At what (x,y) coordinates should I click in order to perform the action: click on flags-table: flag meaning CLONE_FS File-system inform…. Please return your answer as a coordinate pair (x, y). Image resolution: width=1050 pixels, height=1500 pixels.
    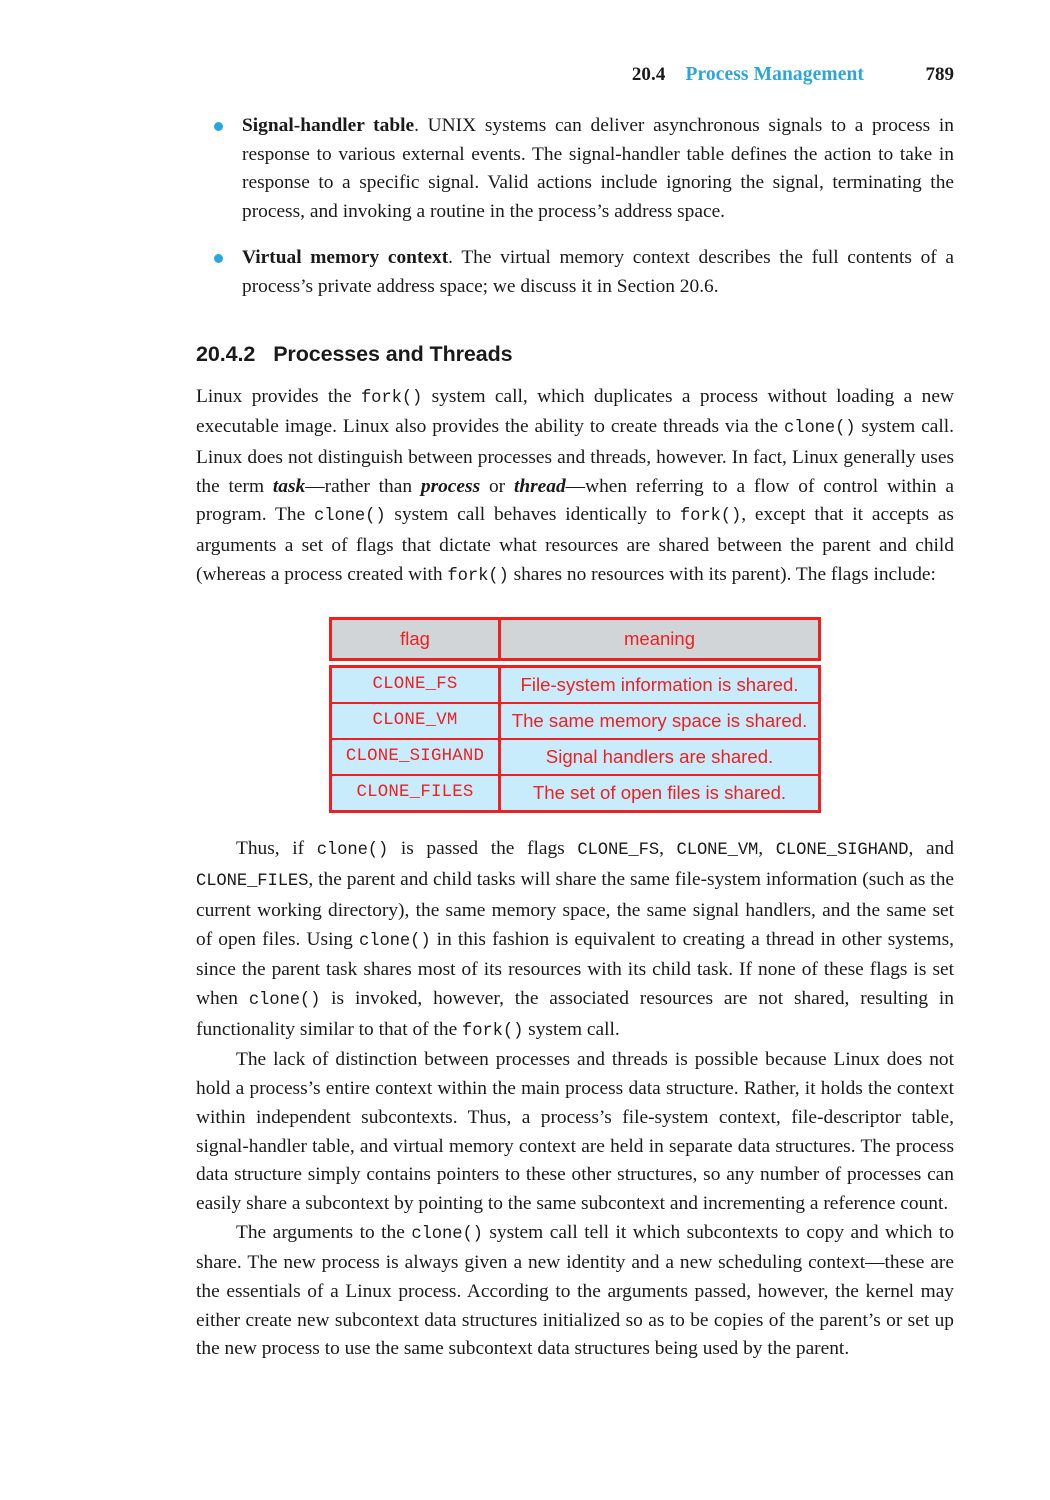
    Looking at the image, I should click on (575, 715).